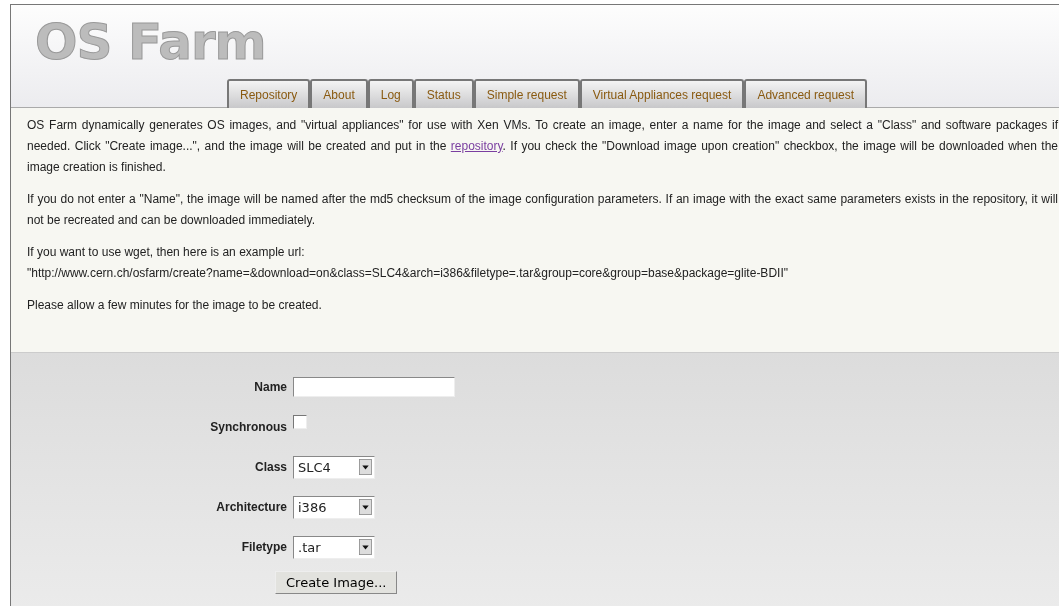  I want to click on nav-tab: Repository, so click(269, 93).